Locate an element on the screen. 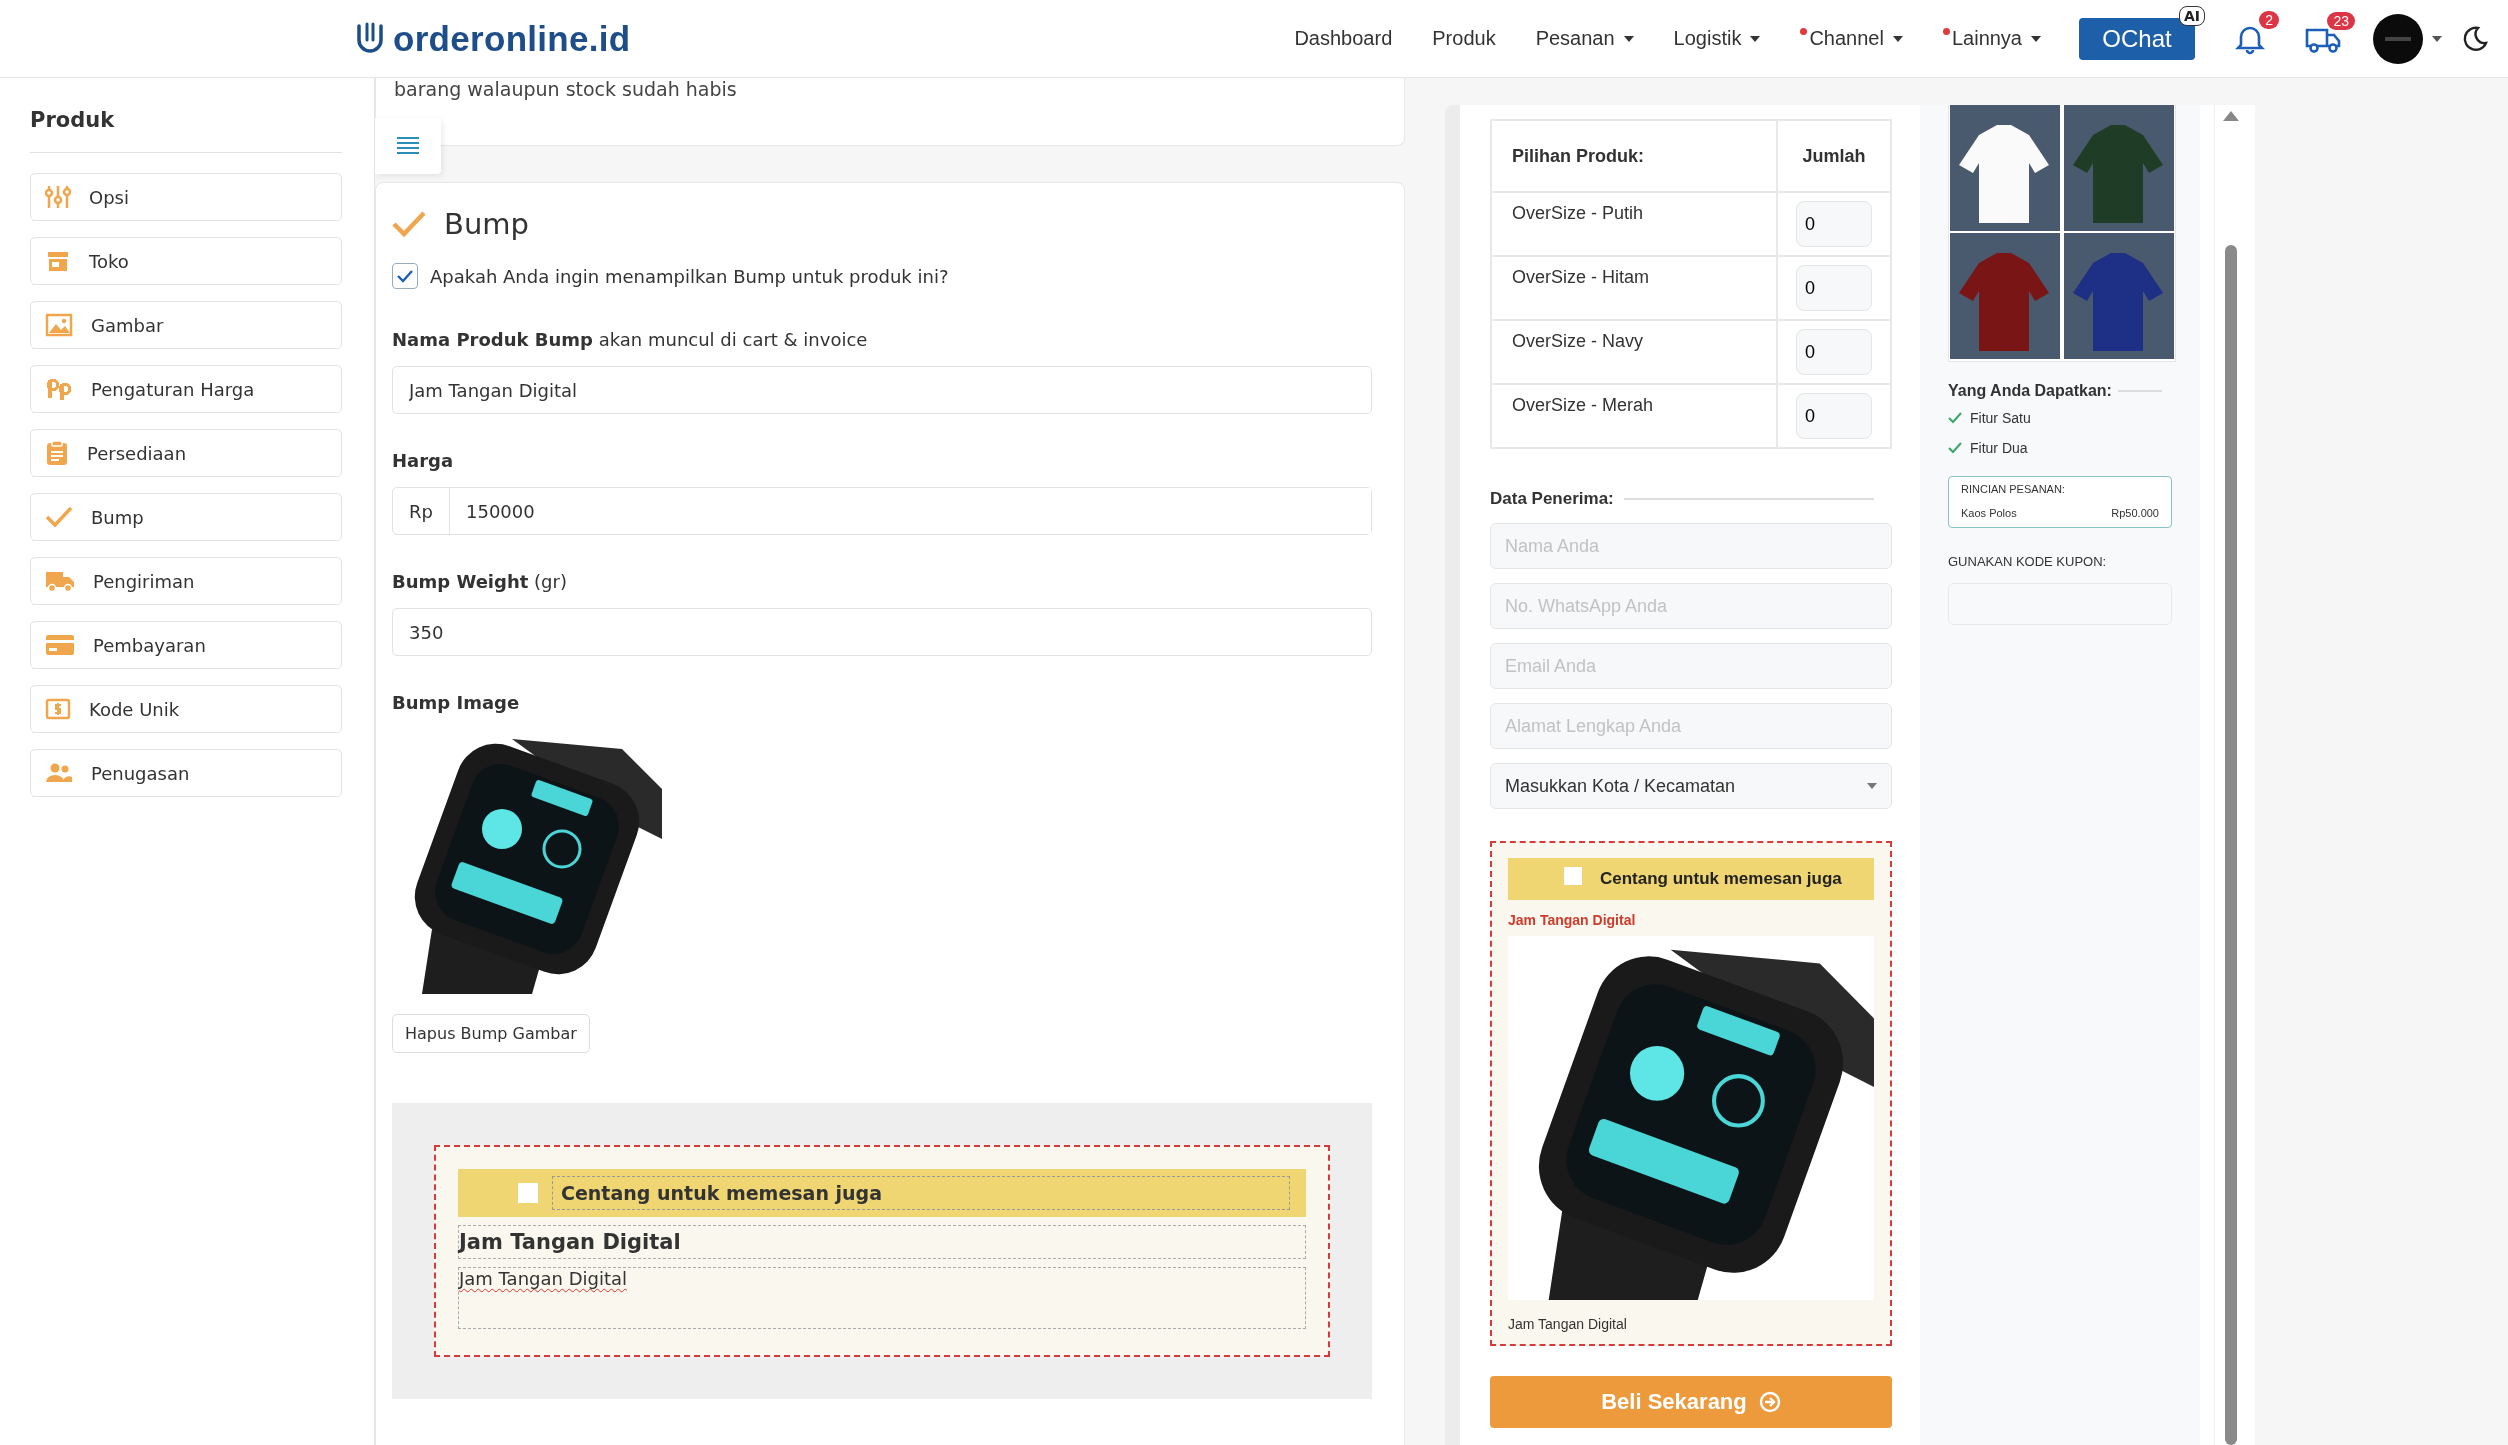 The image size is (2508, 1445). column-header: Jumlah is located at coordinates (1834, 156).